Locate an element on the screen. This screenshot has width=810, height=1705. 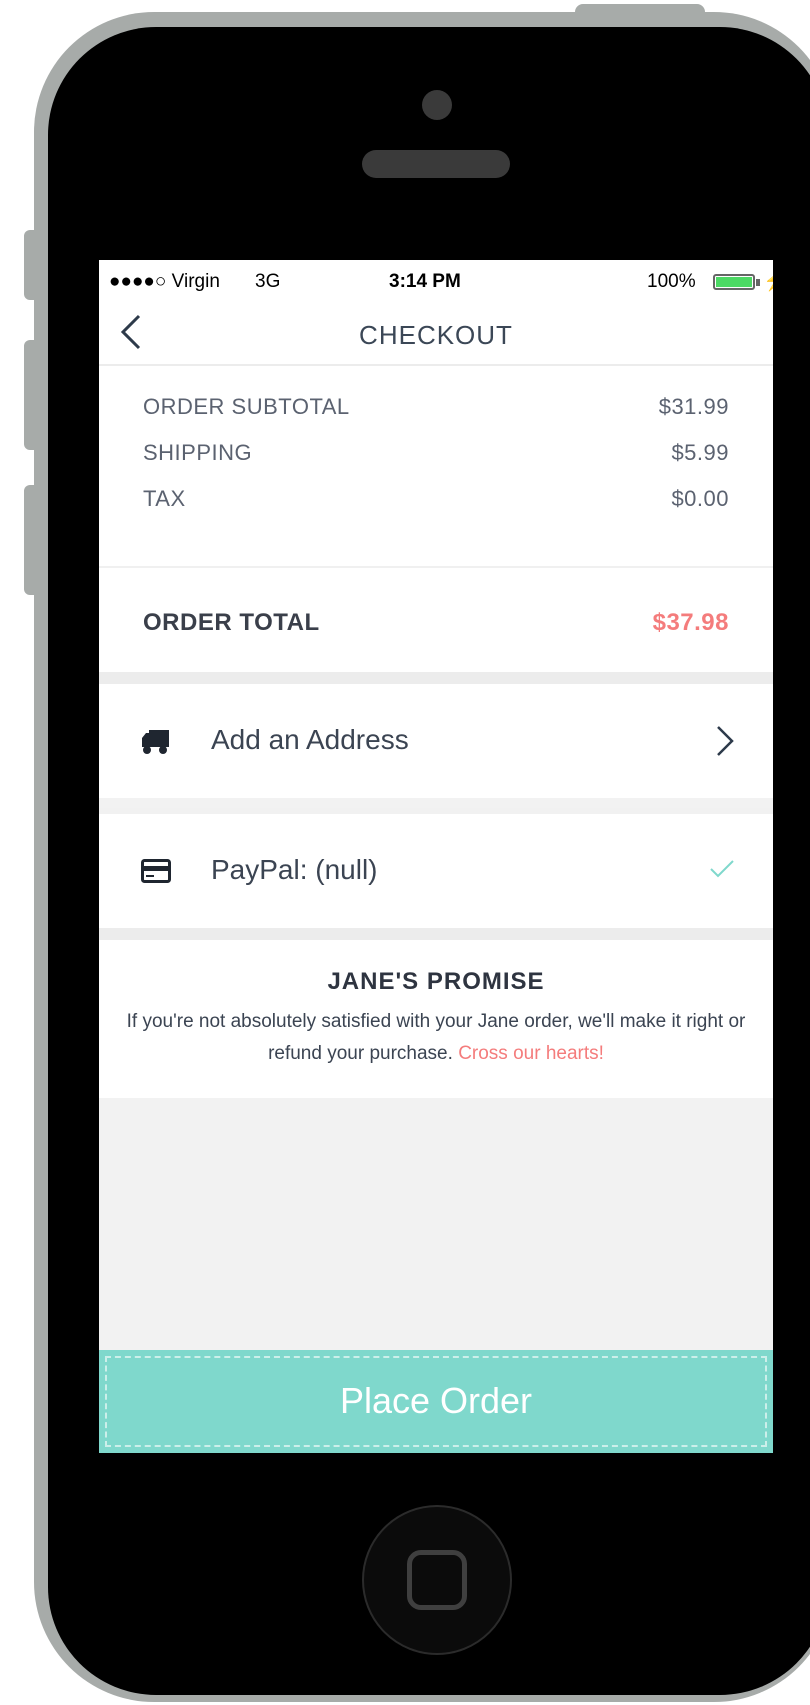
promise-title: JANE'S PROMISE is located at coordinates (436, 981).